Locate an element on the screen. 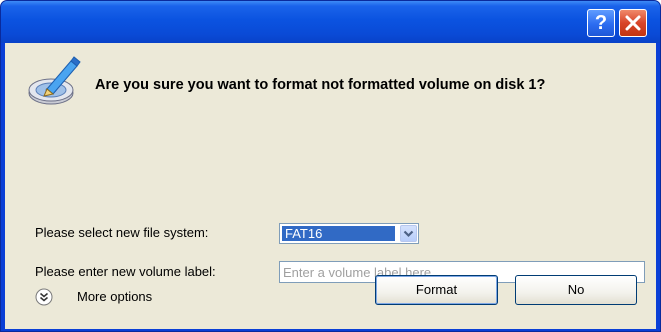 Image resolution: width=661 pixels, height=332 pixels. file-system-selected-value: FAT16 is located at coordinates (338, 233).